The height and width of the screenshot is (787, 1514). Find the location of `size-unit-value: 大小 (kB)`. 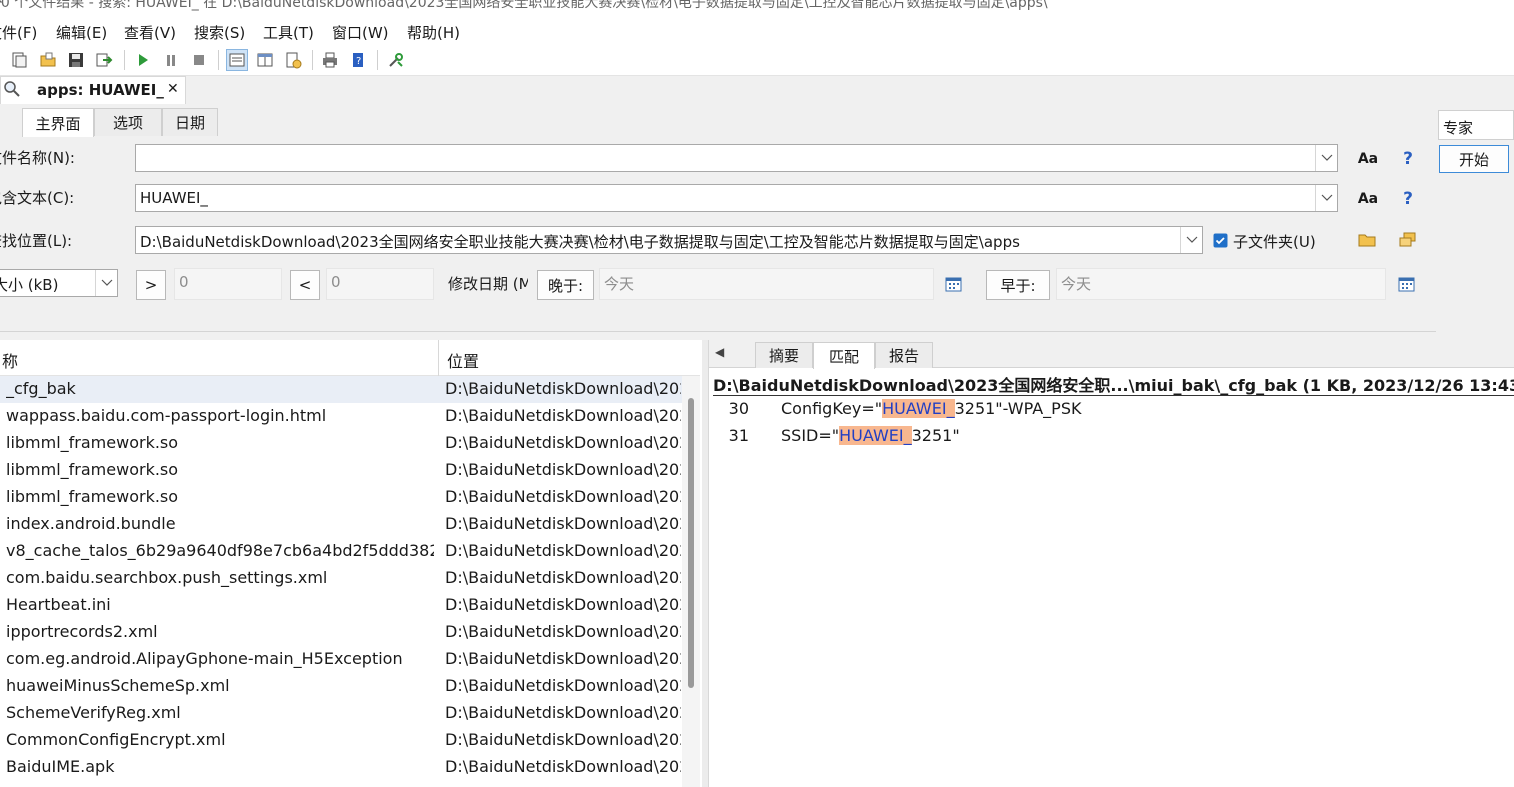

size-unit-value: 大小 (kB) is located at coordinates (29, 285).